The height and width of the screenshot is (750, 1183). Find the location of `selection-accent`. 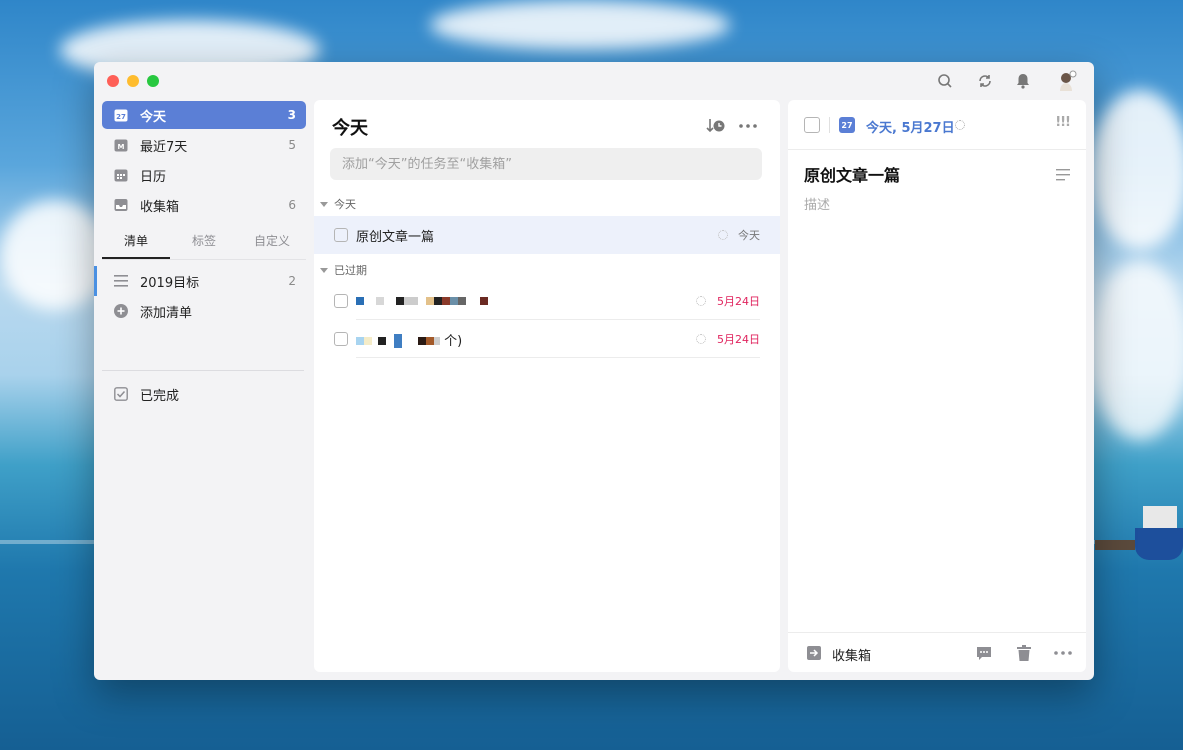

selection-accent is located at coordinates (95, 281).